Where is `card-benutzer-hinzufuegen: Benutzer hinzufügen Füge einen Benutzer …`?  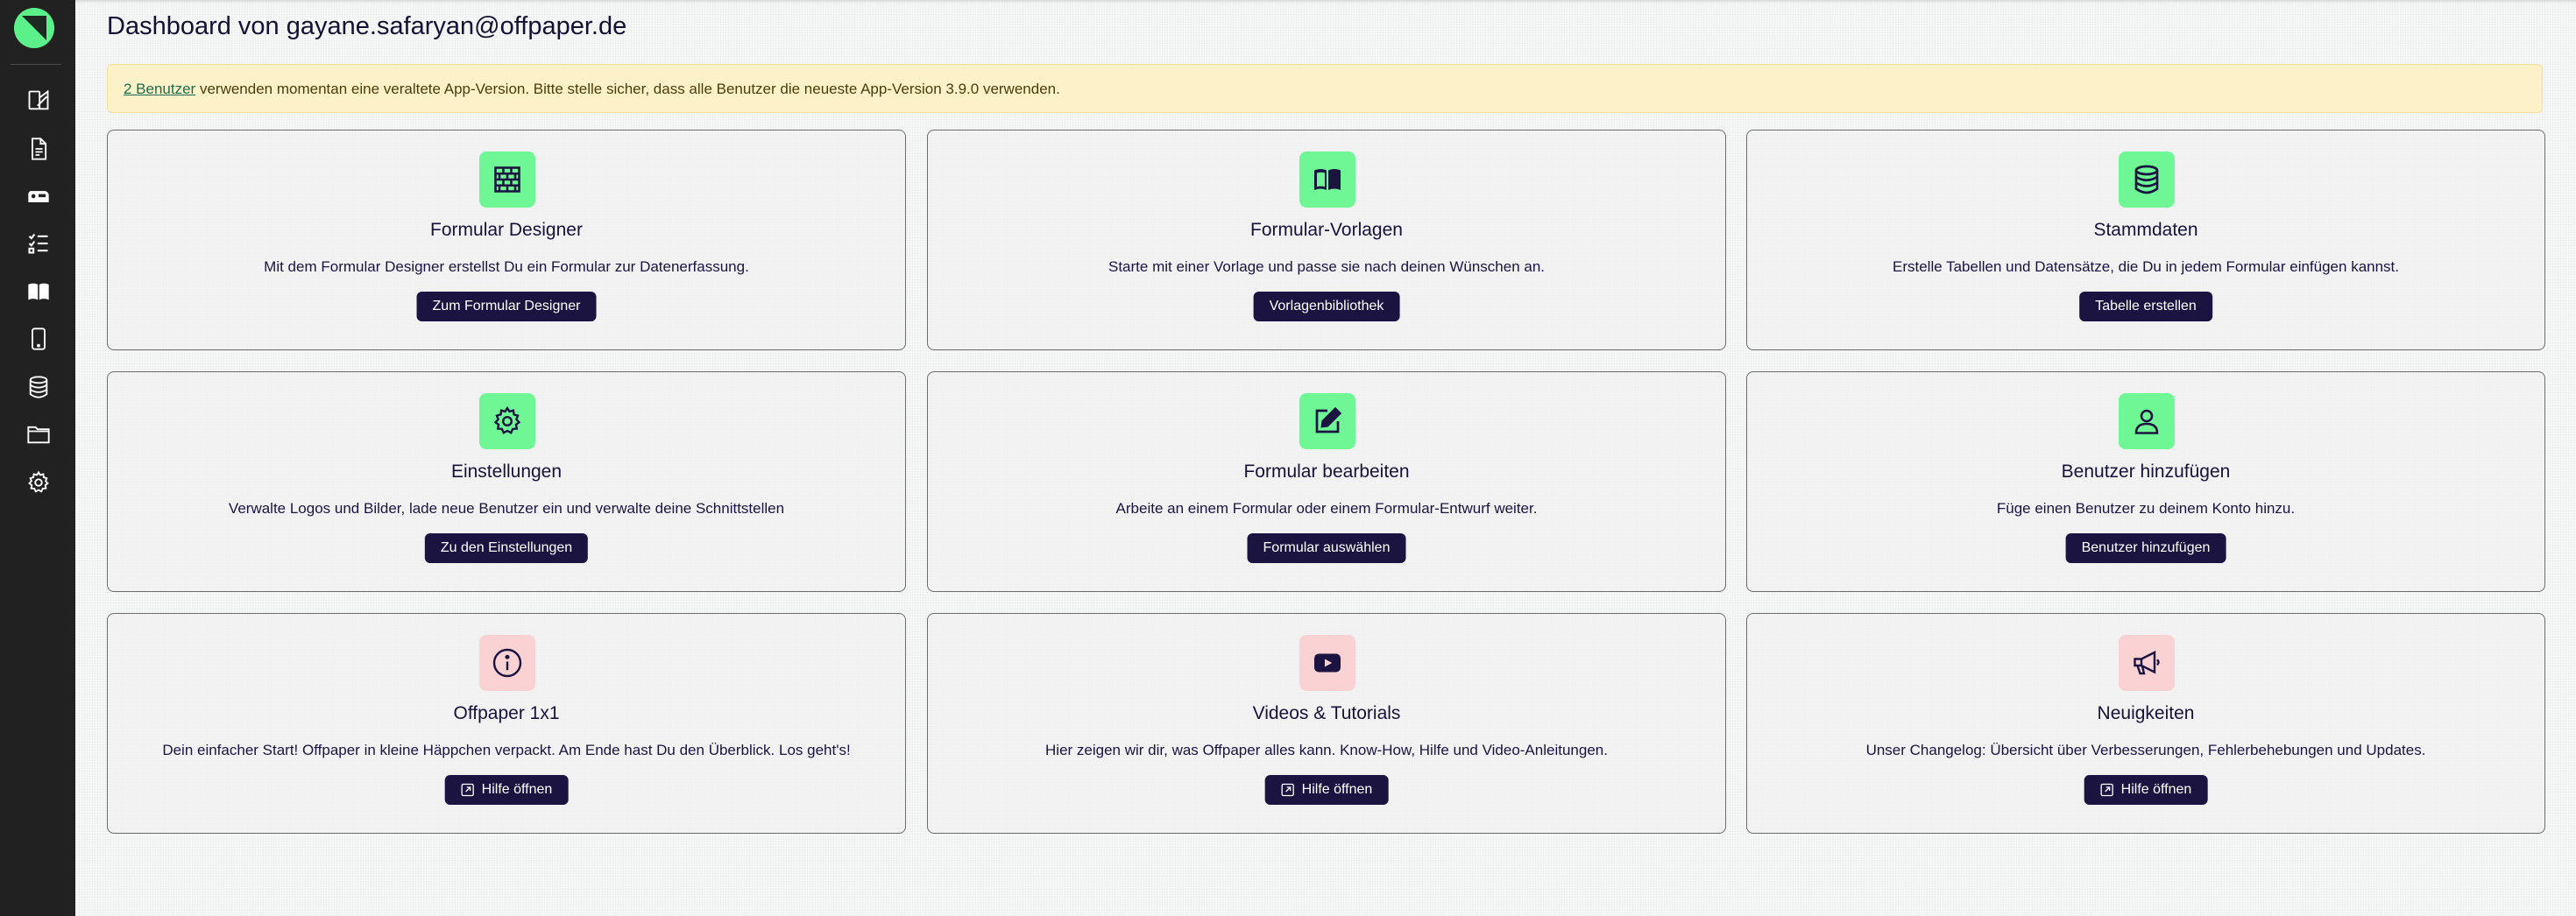 card-benutzer-hinzufuegen: Benutzer hinzufügen Füge einen Benutzer … is located at coordinates (2145, 482).